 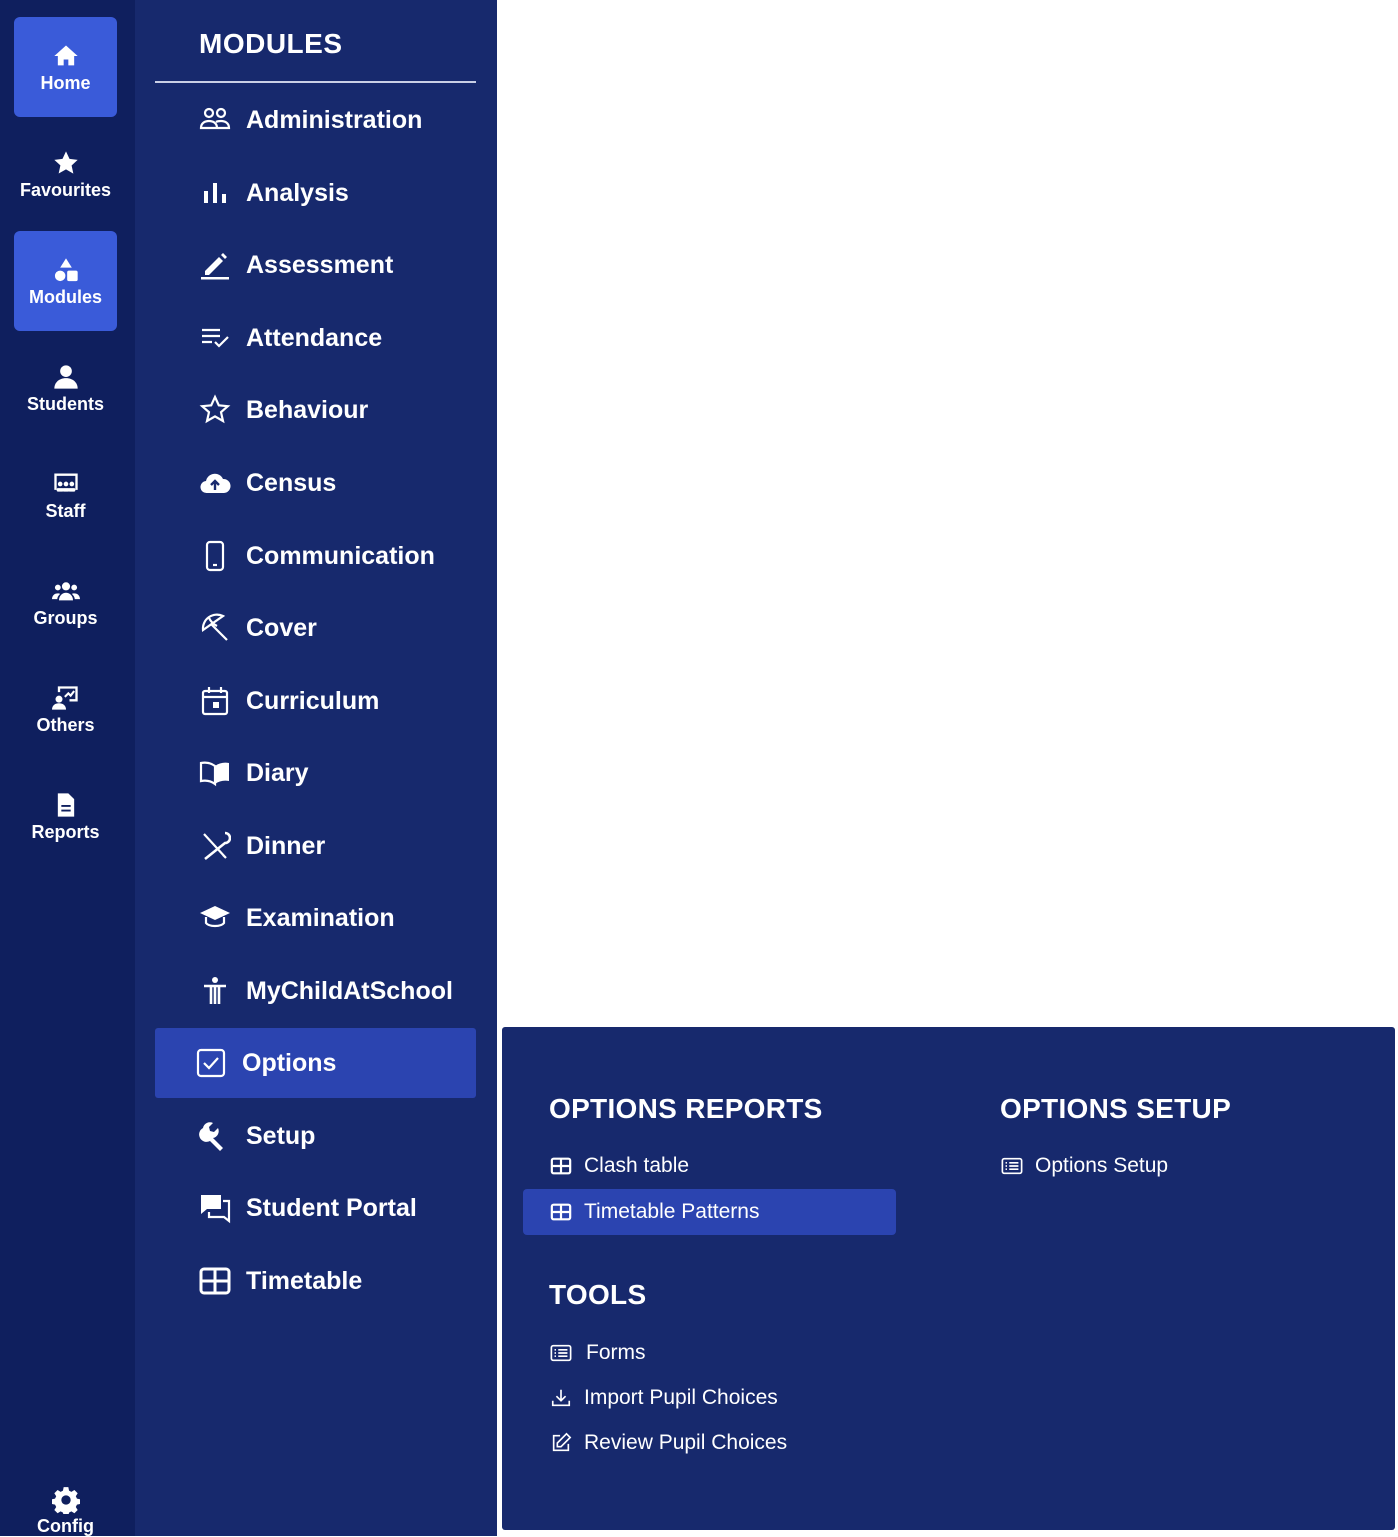 I want to click on rail-staff: Staff, so click(x=65, y=495).